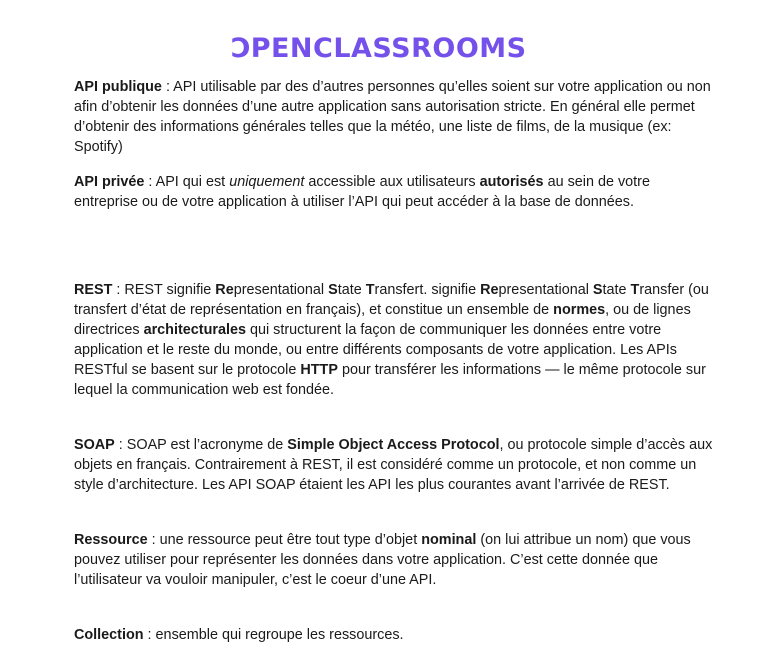 Image resolution: width=757 pixels, height=662 pixels. Describe the element at coordinates (118, 87) in the screenshot. I see `bold-term: API publique` at that location.